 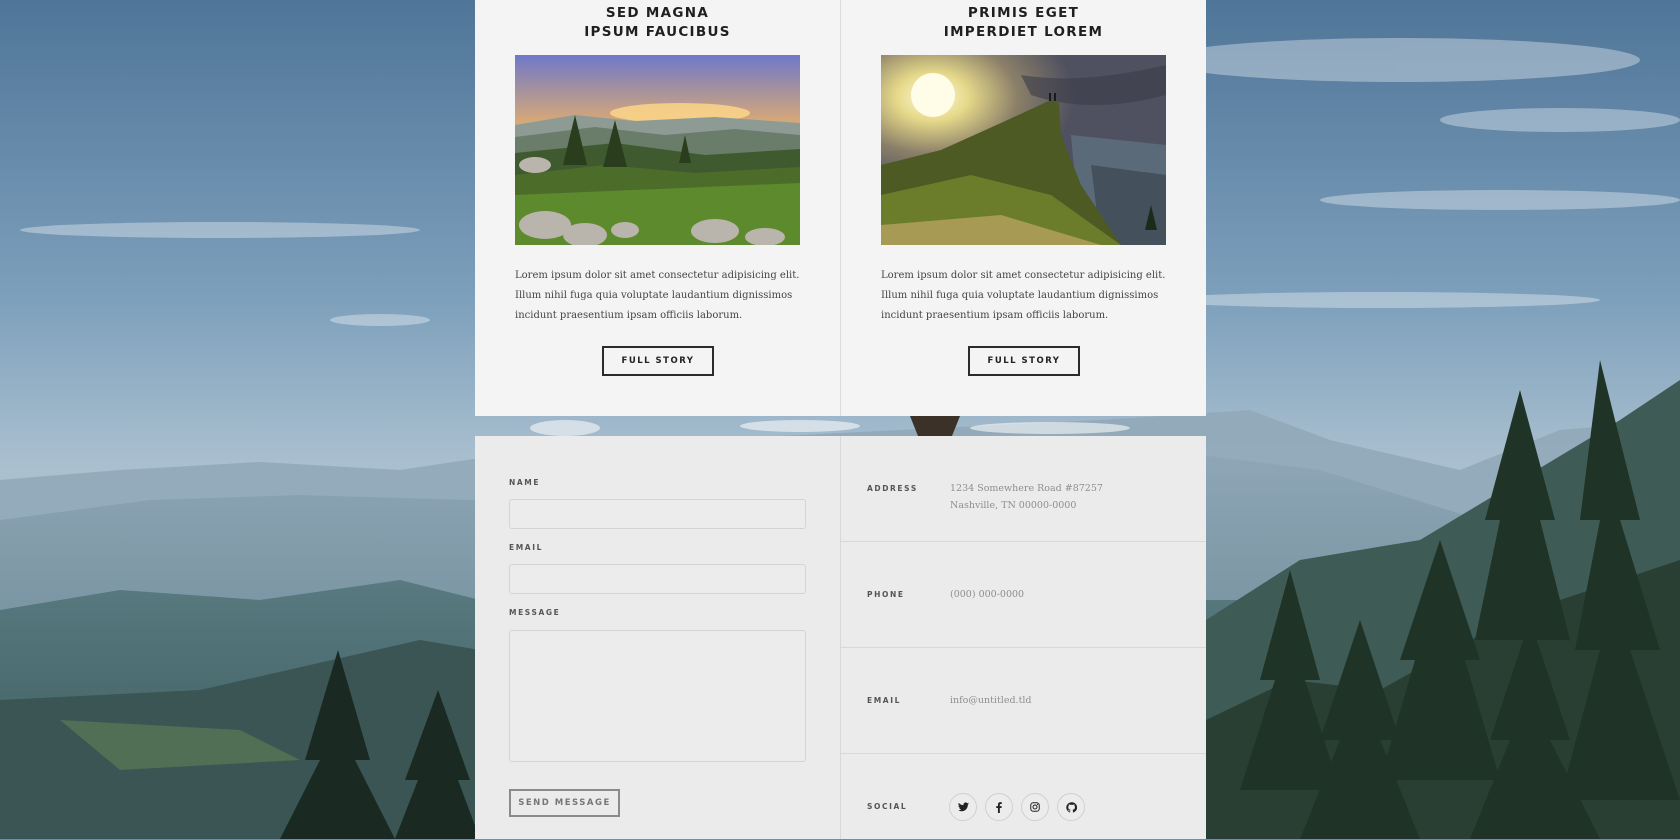 I want to click on contact-form: NAME EMAIL MESSAGE SEND MESSAGE, so click(x=657, y=637).